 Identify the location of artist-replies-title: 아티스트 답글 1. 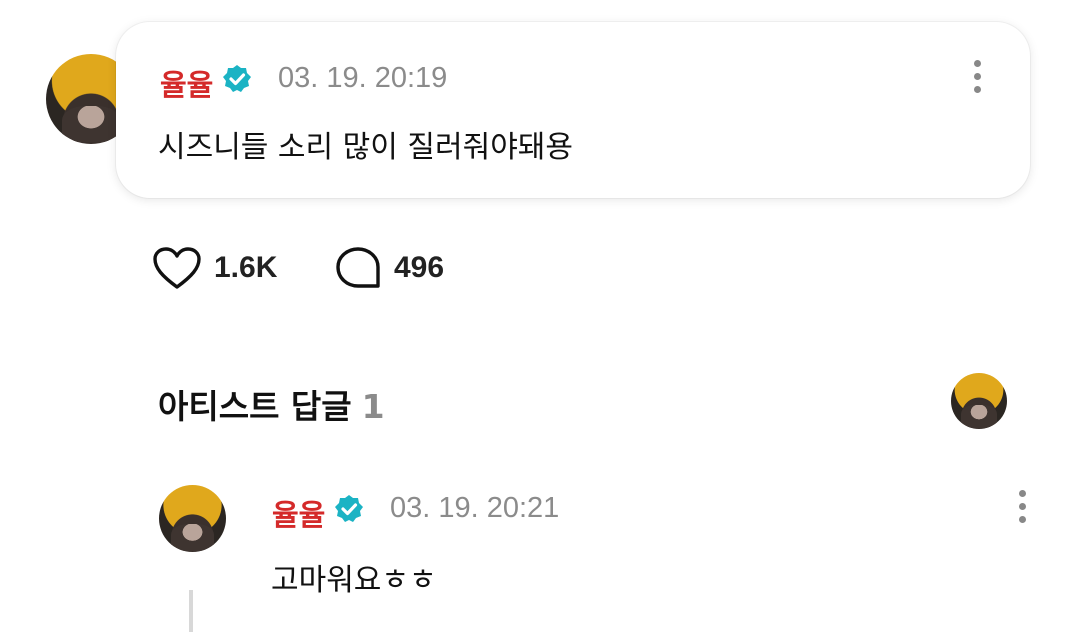
(271, 404).